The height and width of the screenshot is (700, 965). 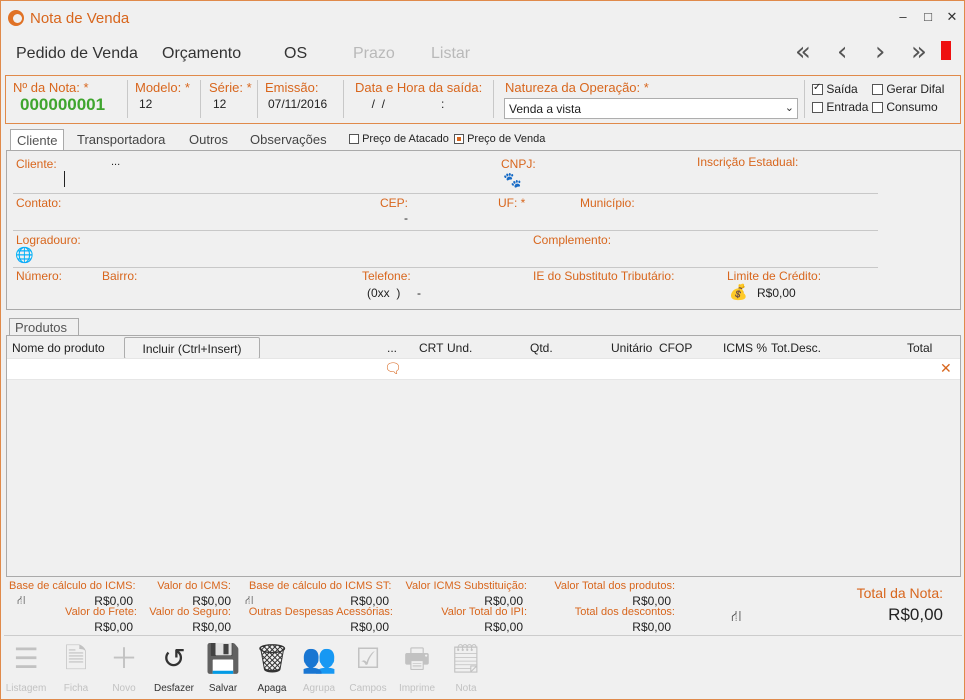 What do you see at coordinates (614, 586) in the screenshot?
I see `valor-total-produtos-label: Valor Total dos produtos:` at bounding box center [614, 586].